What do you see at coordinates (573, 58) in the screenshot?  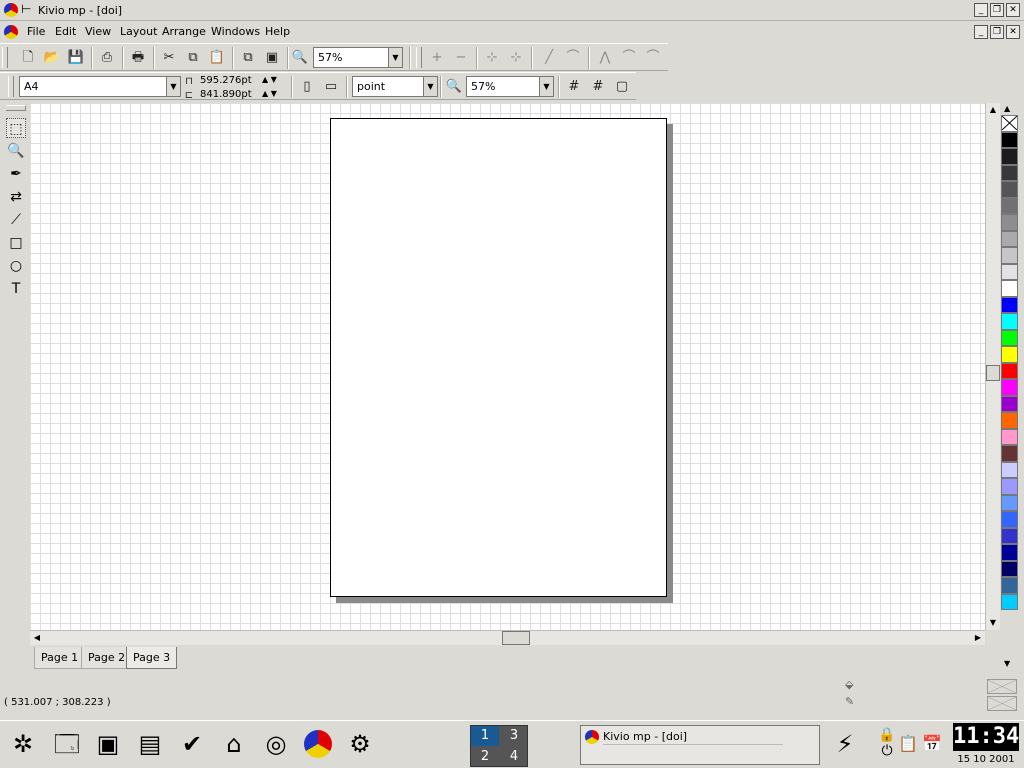 I see `curve-segment-icon: ⌒` at bounding box center [573, 58].